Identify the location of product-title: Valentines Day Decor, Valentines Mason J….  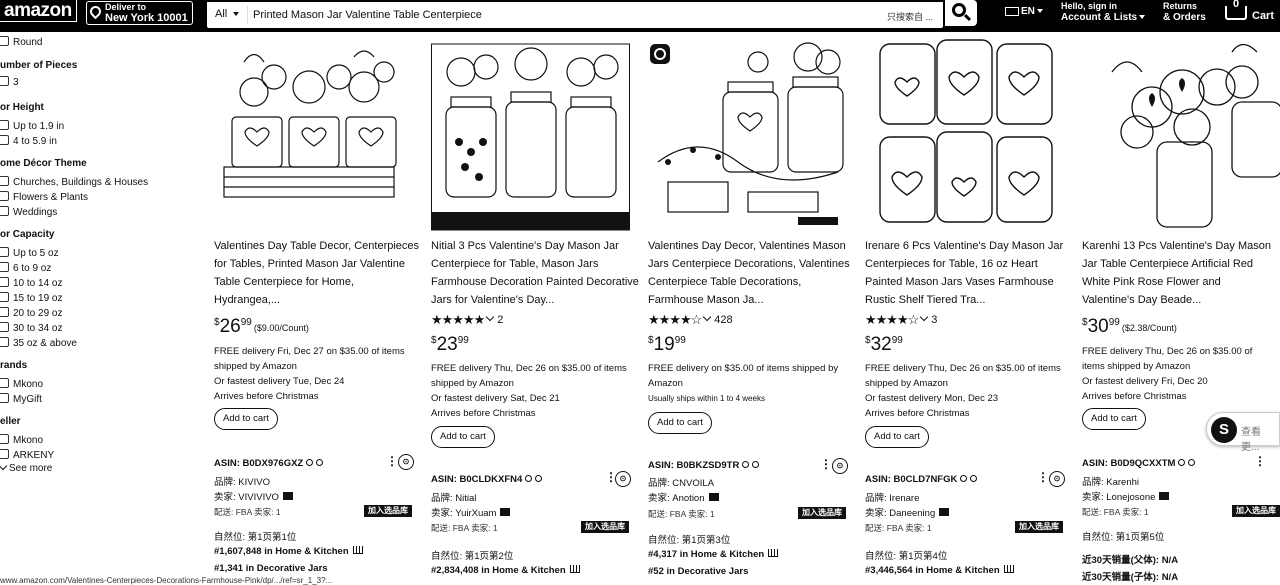
(752, 273).